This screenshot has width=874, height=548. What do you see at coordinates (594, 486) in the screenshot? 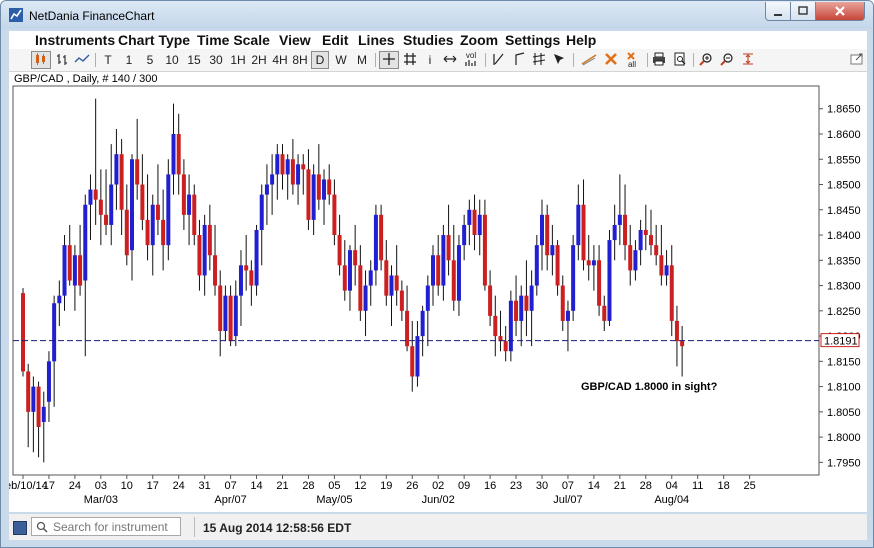
I see `x-tick-label: 14` at bounding box center [594, 486].